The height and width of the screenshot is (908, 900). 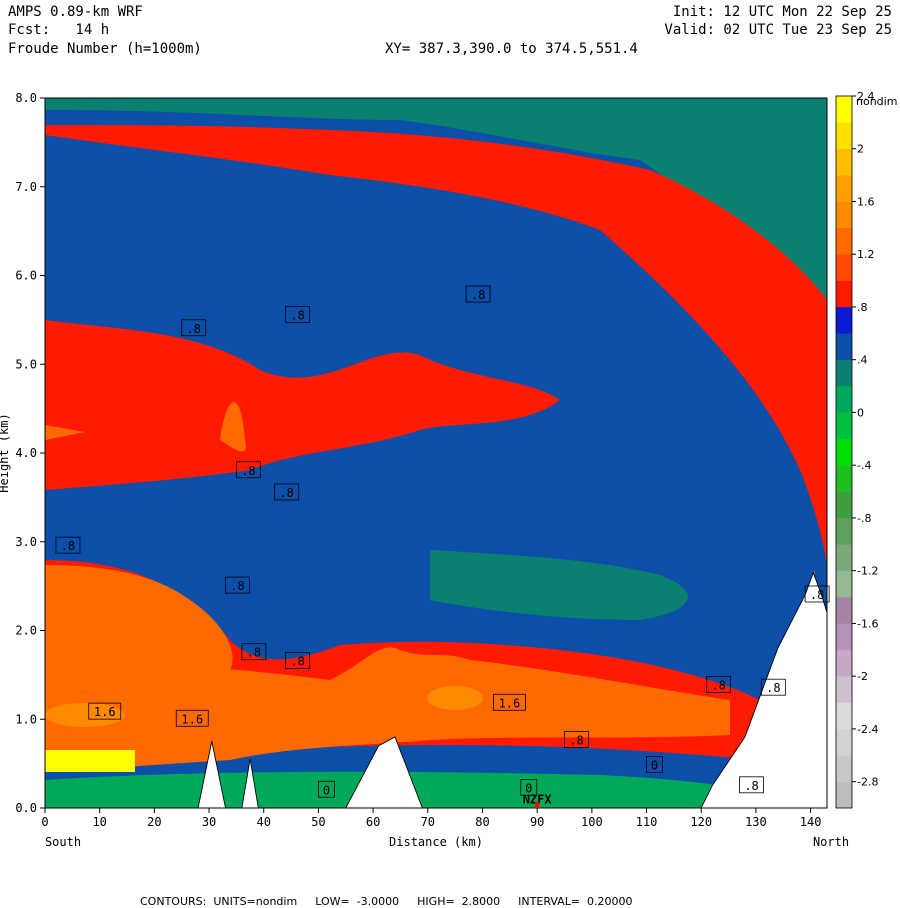 I want to click on y-tick-label: 8.0, so click(x=26, y=98).